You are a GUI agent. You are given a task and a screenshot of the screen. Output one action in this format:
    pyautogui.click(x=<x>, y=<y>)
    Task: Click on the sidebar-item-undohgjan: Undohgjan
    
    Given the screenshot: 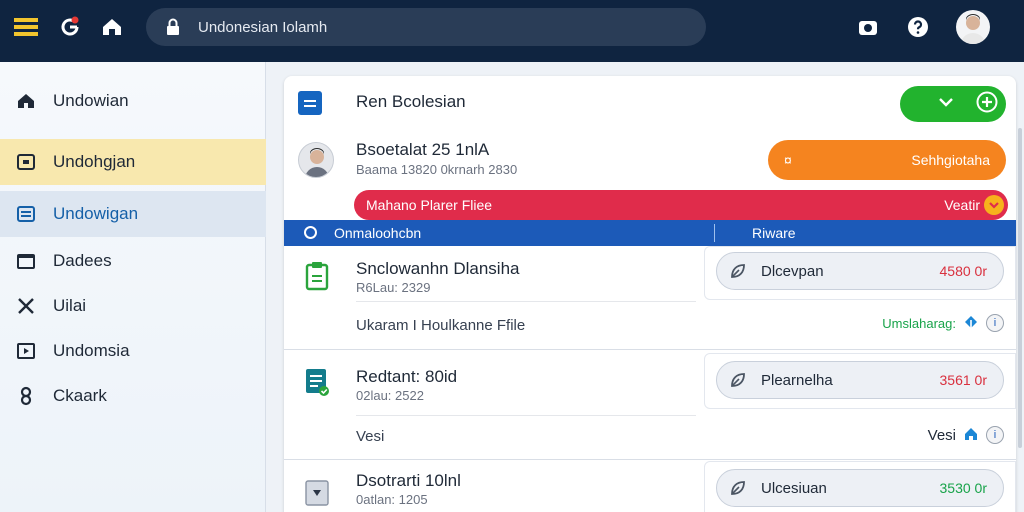 What is the action you would take?
    pyautogui.click(x=133, y=162)
    